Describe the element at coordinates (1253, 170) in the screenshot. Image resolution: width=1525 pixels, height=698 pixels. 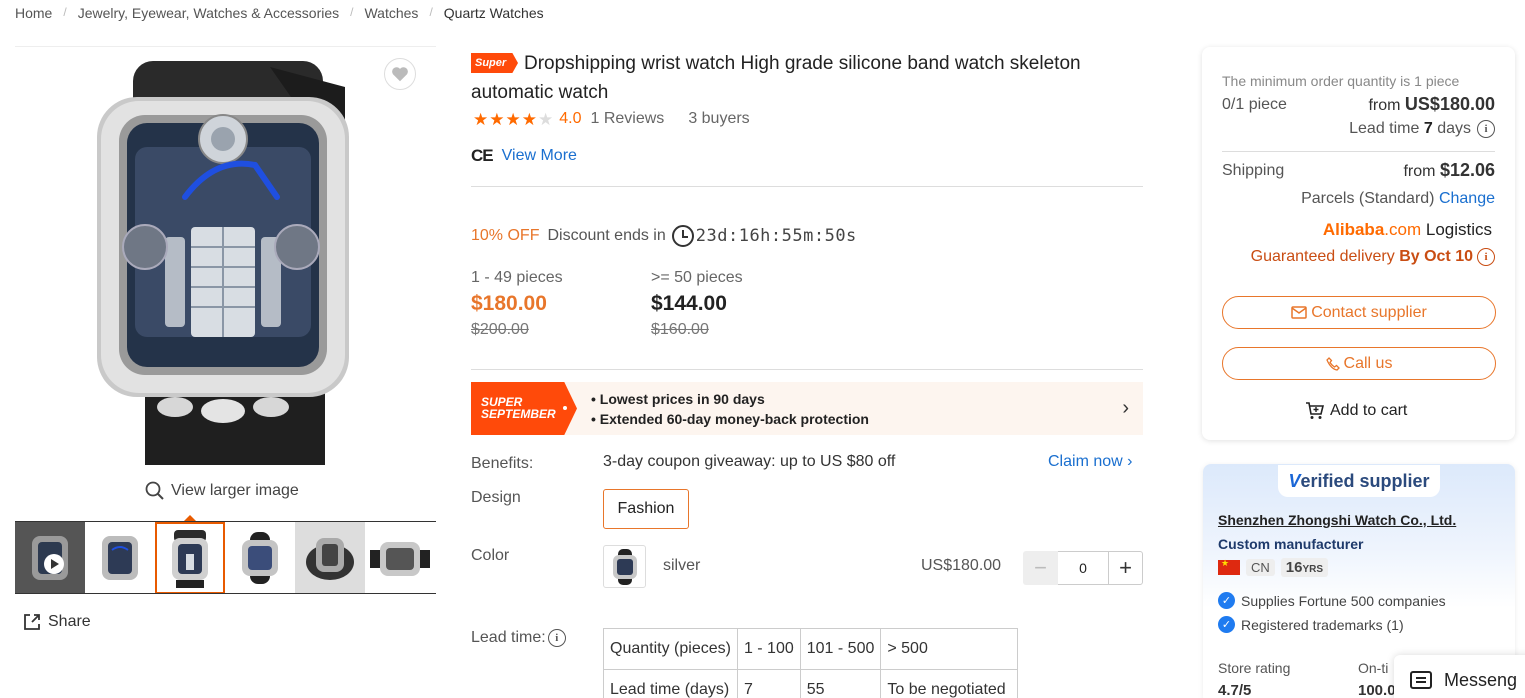
I see `shipping-label: Shipping` at that location.